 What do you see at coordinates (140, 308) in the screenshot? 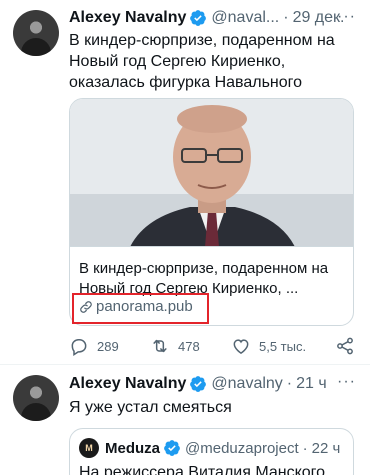
I see `highlight-box` at bounding box center [140, 308].